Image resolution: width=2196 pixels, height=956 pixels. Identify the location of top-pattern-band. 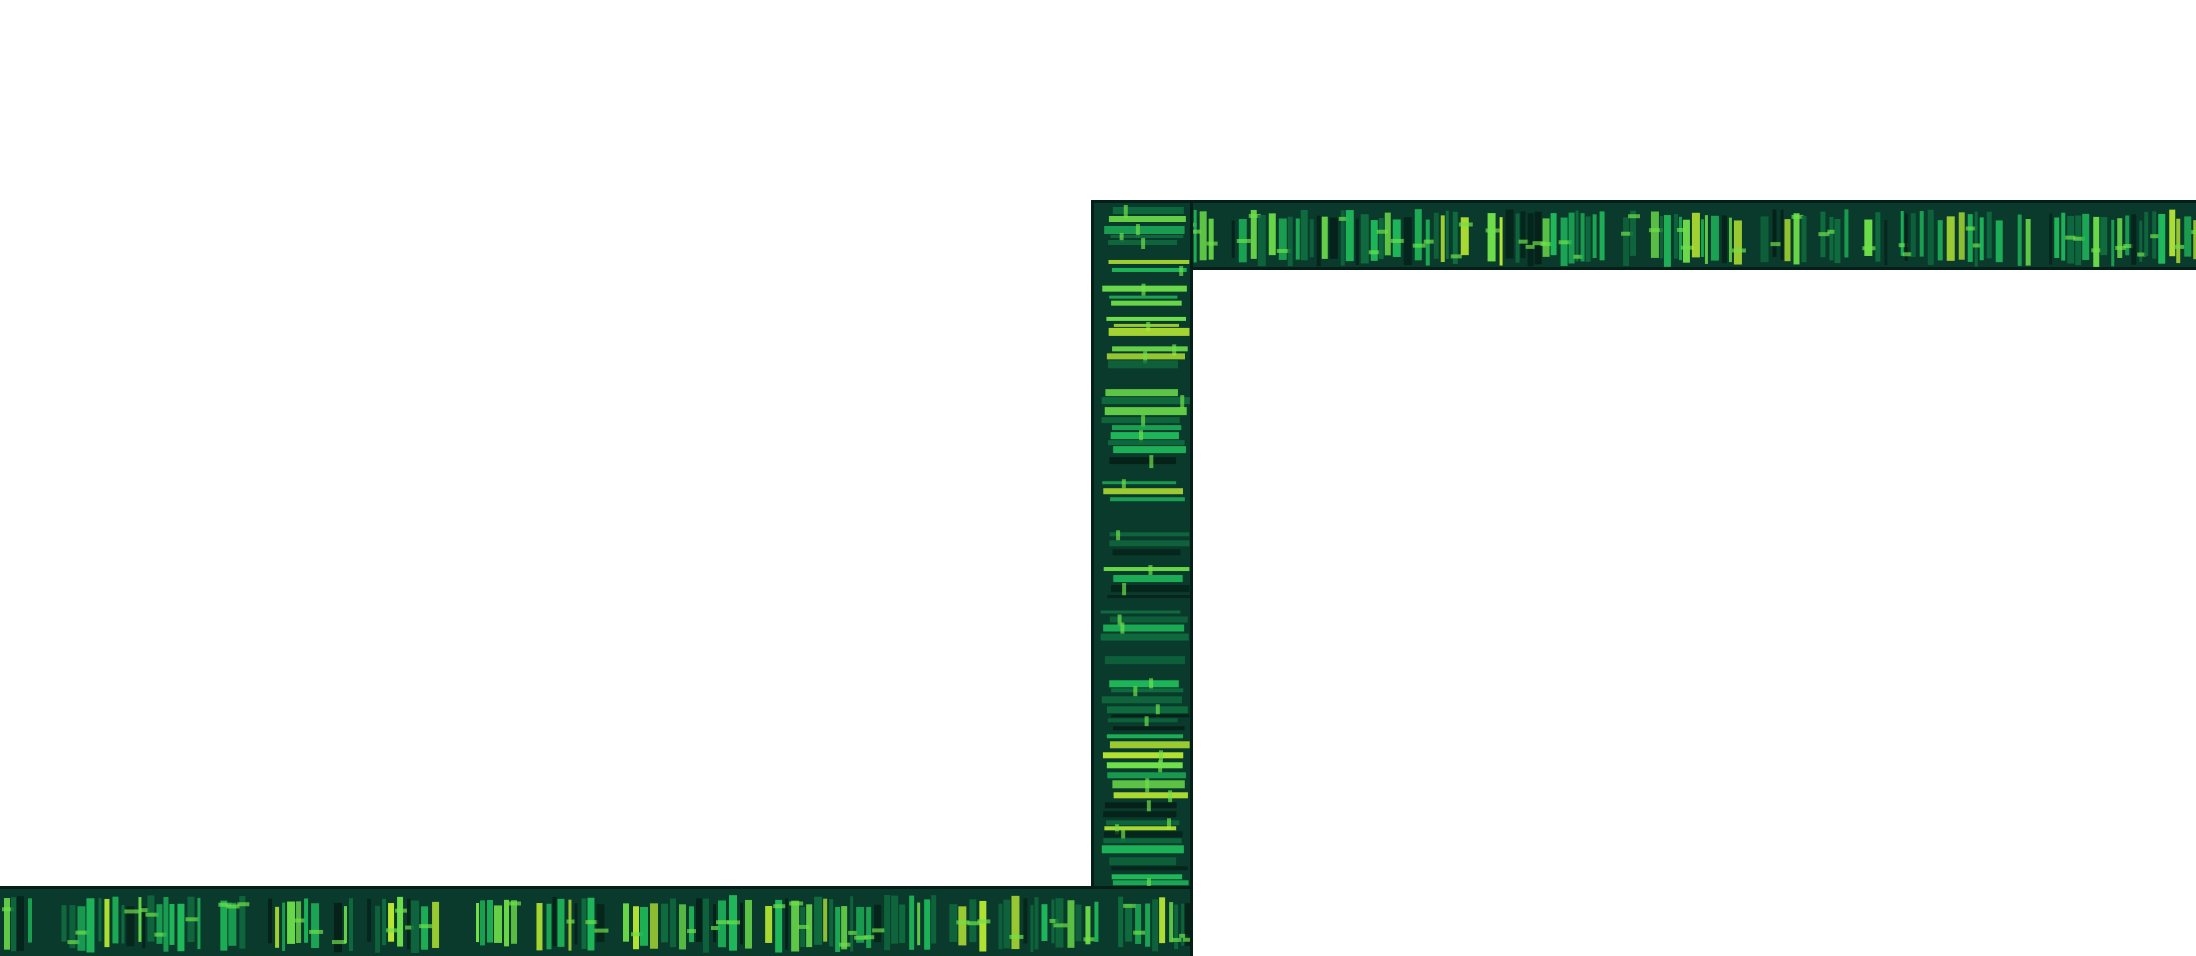
(1643, 235).